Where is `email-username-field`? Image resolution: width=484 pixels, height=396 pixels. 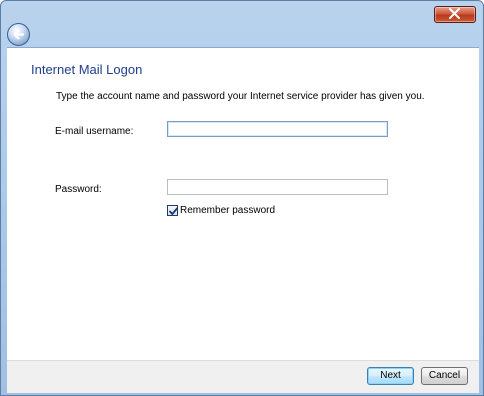 email-username-field is located at coordinates (277, 129).